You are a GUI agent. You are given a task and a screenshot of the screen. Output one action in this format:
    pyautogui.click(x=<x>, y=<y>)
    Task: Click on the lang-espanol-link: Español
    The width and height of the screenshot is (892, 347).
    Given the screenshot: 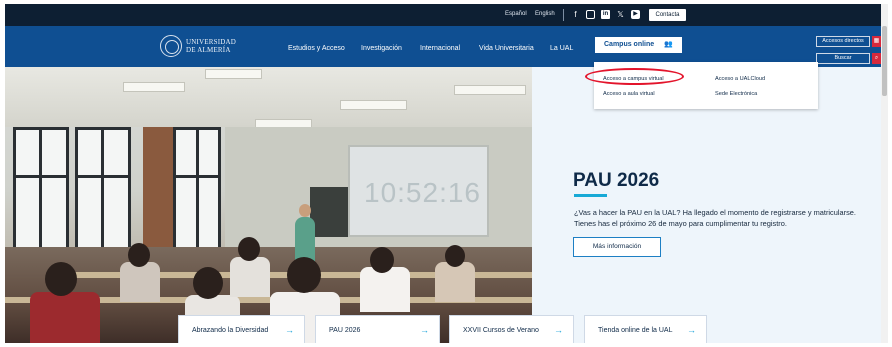 What is the action you would take?
    pyautogui.click(x=516, y=14)
    